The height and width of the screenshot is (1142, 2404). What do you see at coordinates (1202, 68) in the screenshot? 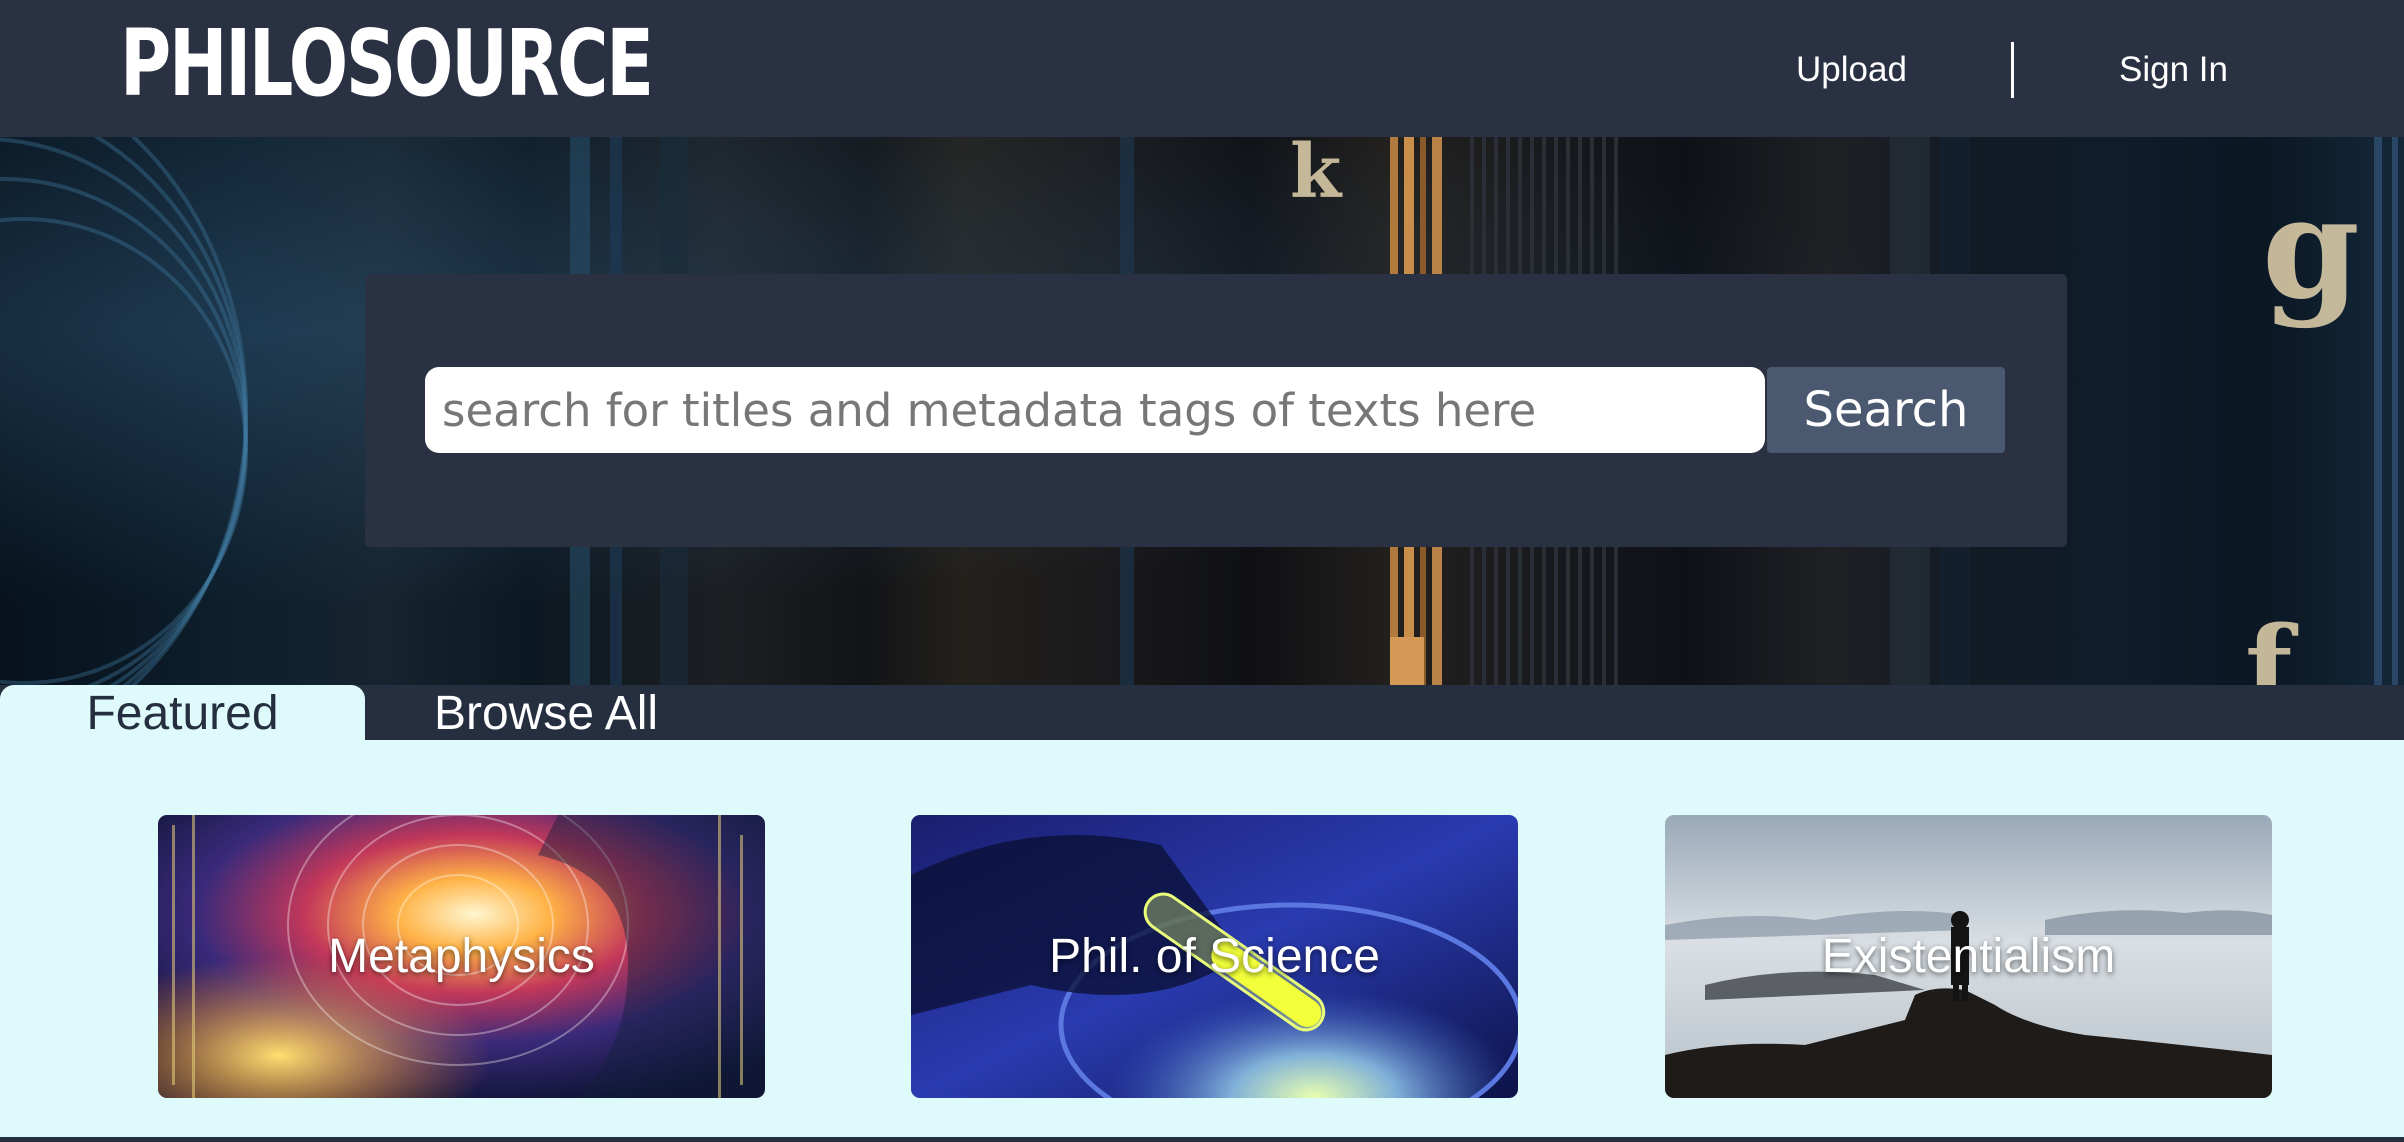
I see `top-navigation: PHILOSOURCE Upload Sign In` at bounding box center [1202, 68].